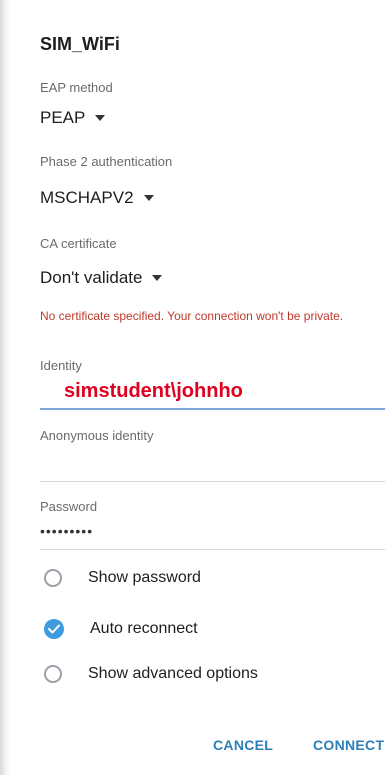 This screenshot has height=775, width=392. Describe the element at coordinates (63, 117) in the screenshot. I see `eap-method-value: PEAP` at that location.